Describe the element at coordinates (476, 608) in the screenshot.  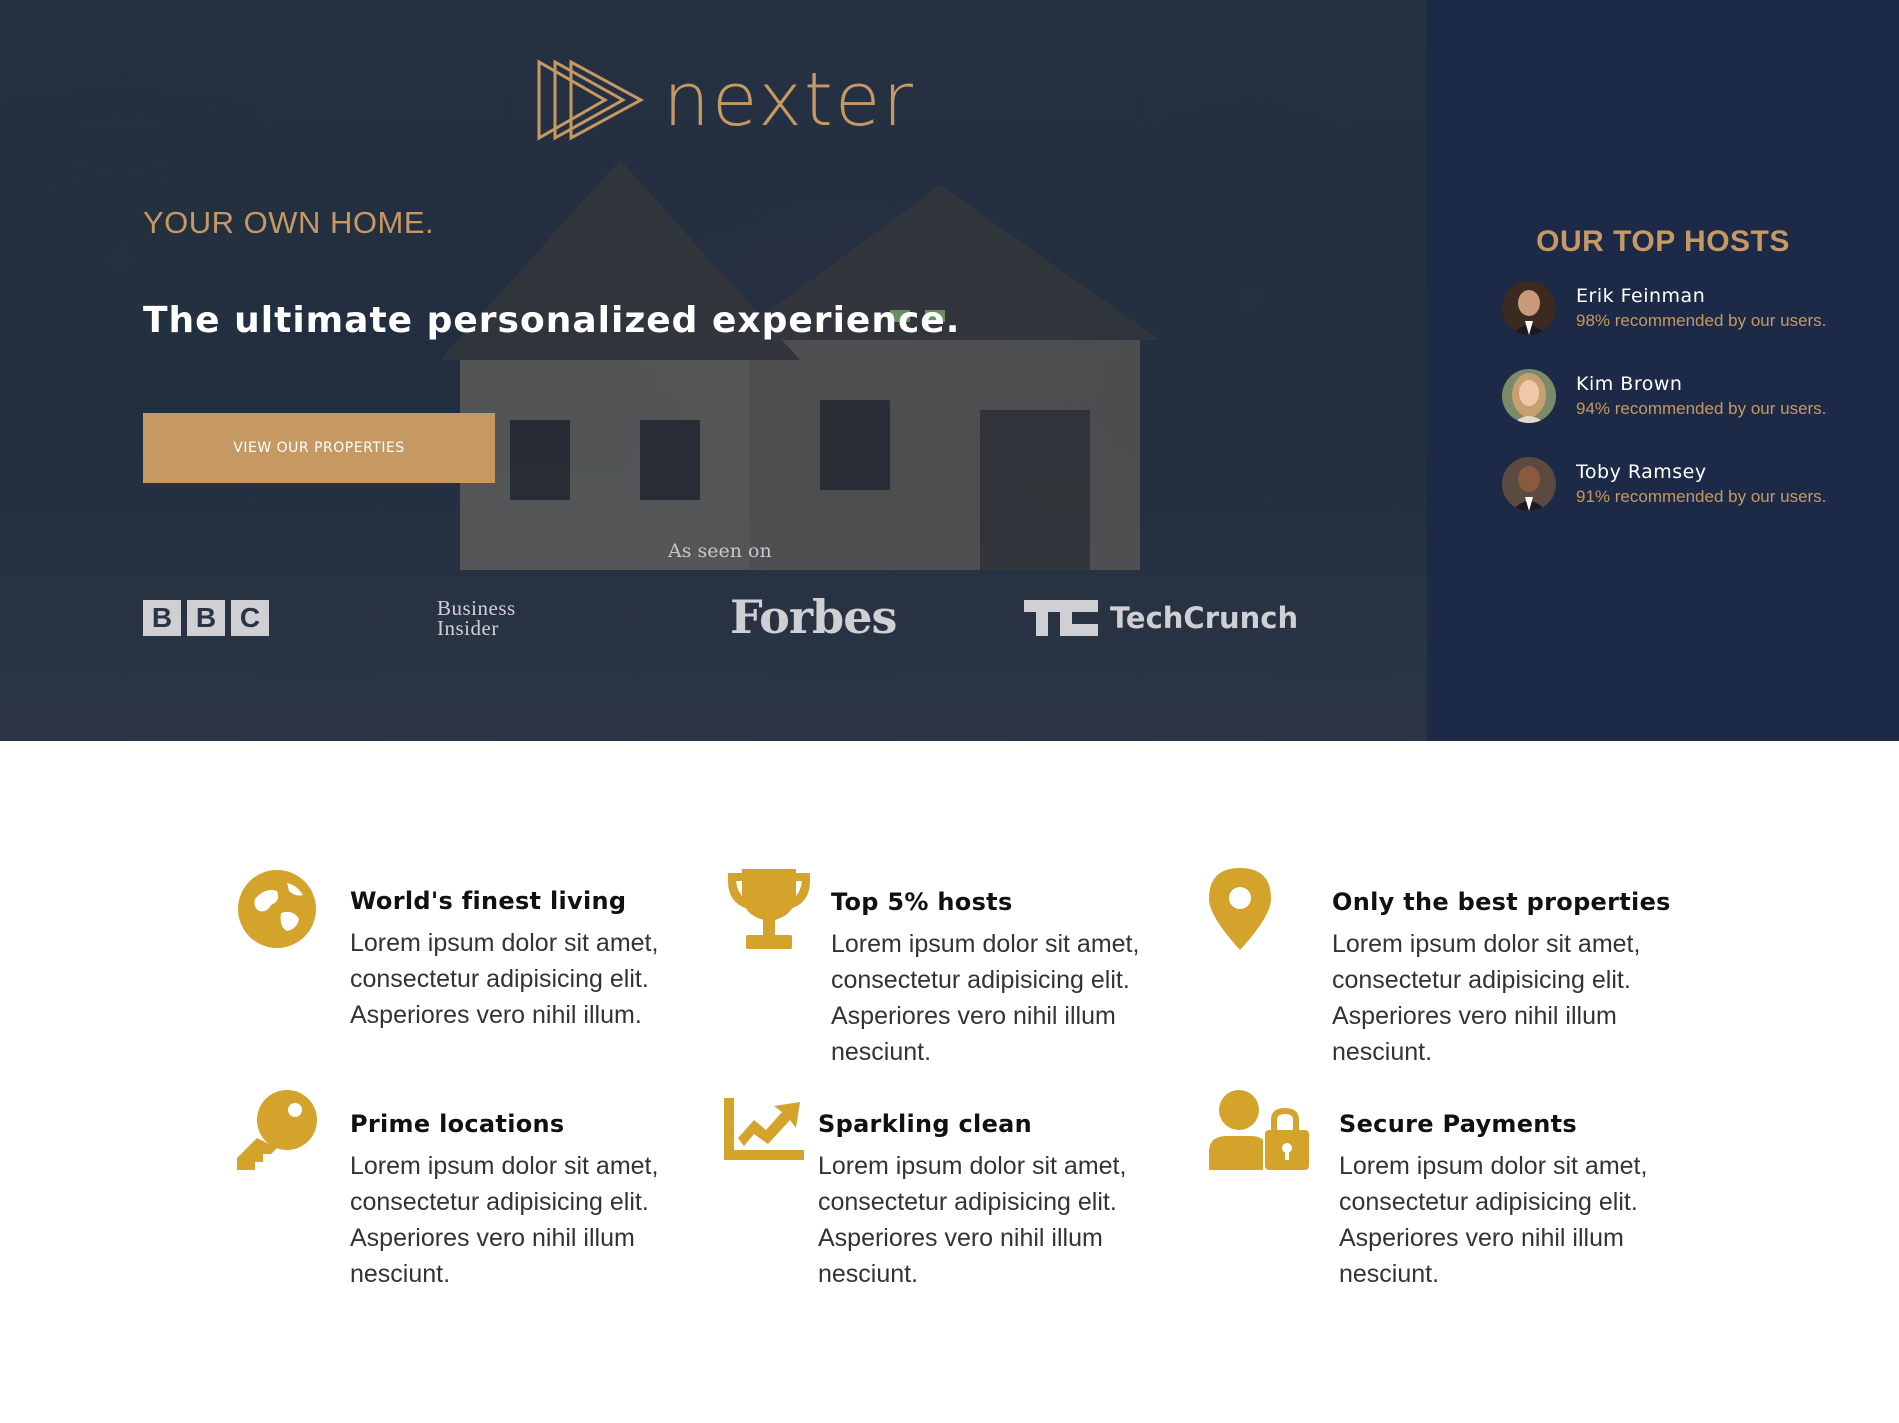
I see `business-insider-line: Business` at that location.